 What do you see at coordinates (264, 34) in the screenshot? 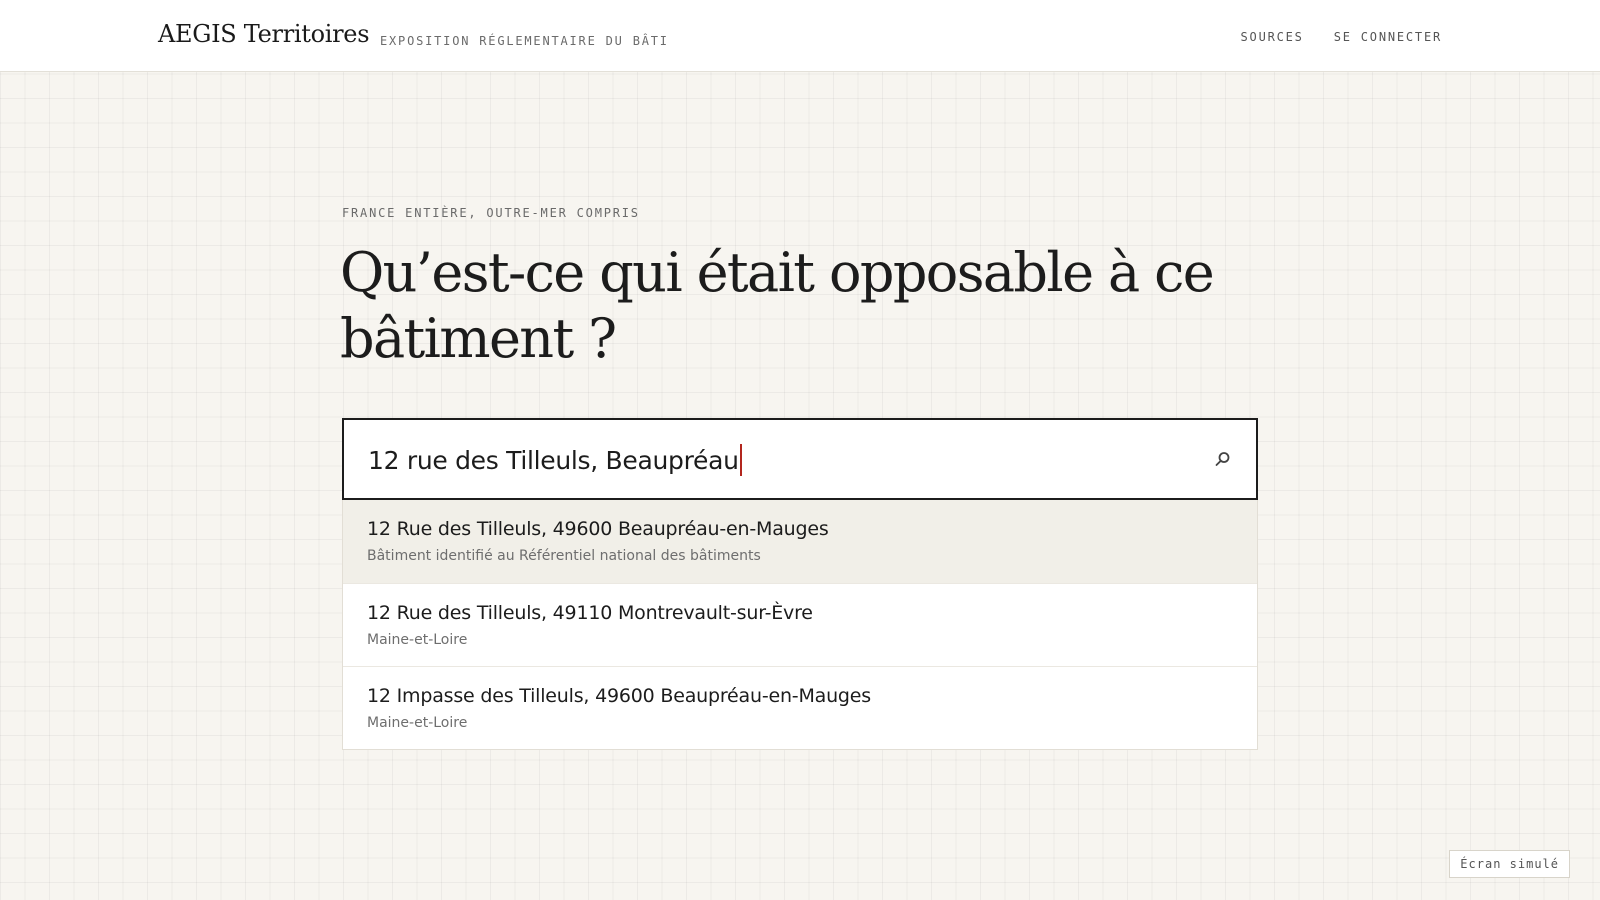
I see `brand-logo: AEGIS Territoires` at bounding box center [264, 34].